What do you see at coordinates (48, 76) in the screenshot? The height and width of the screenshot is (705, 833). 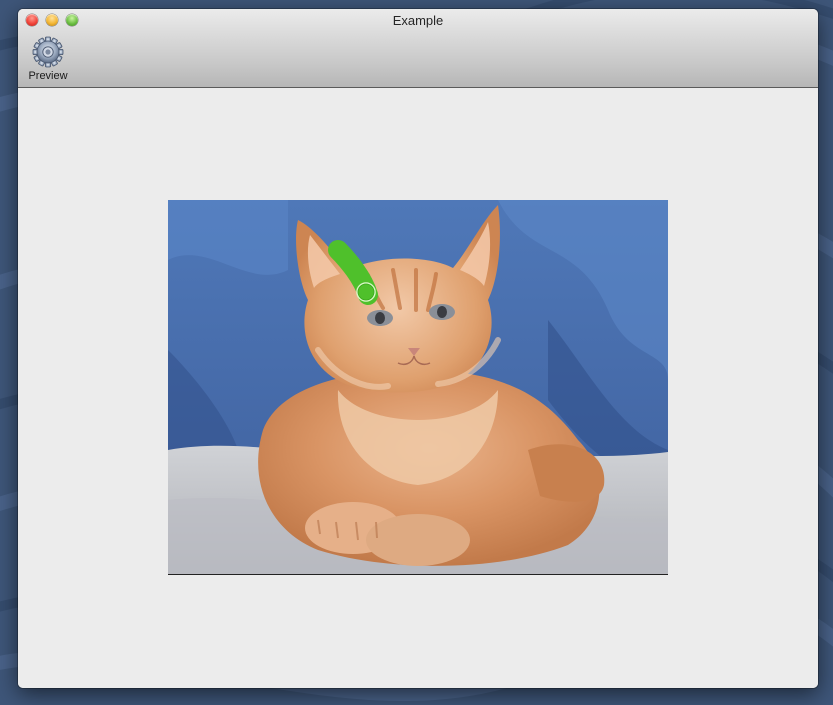 I see `preview-label: Preview` at bounding box center [48, 76].